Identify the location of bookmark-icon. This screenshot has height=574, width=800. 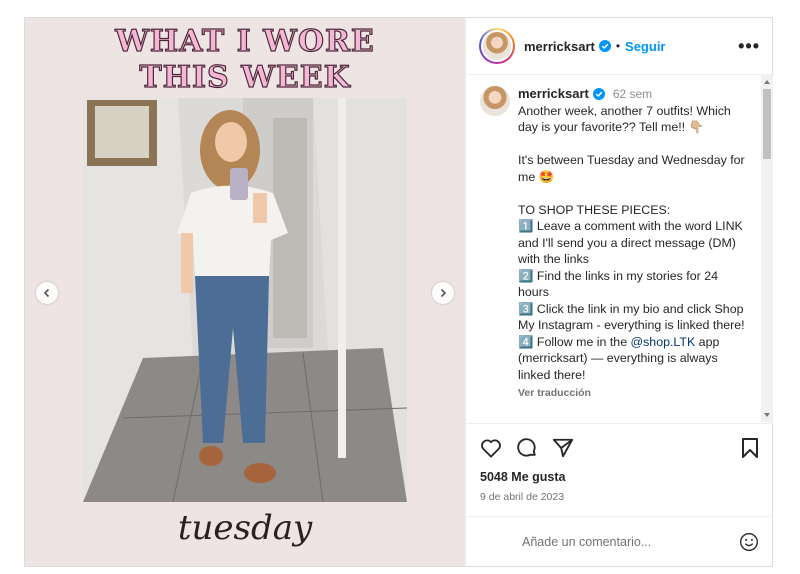
(750, 448).